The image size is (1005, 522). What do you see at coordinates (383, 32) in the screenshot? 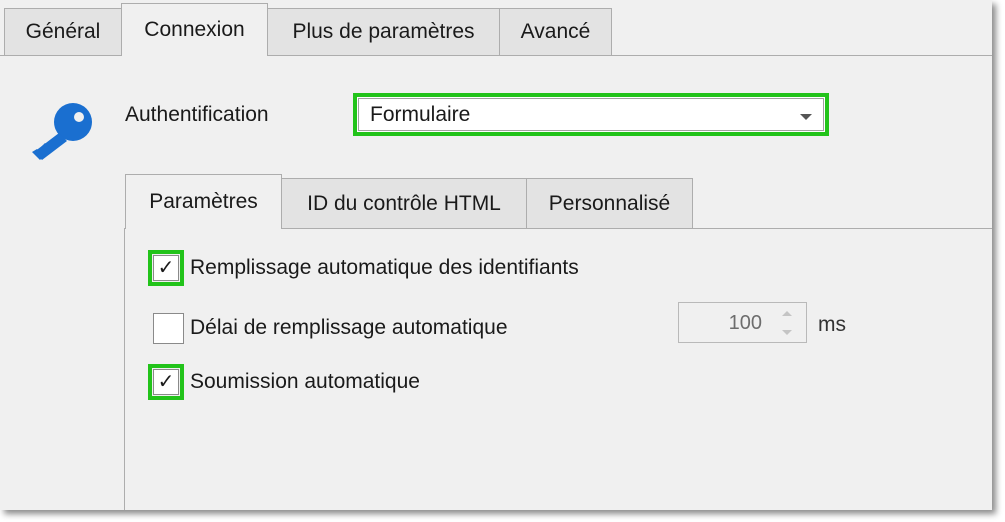
I see `tab-plus-parametres: Plus de paramètres` at bounding box center [383, 32].